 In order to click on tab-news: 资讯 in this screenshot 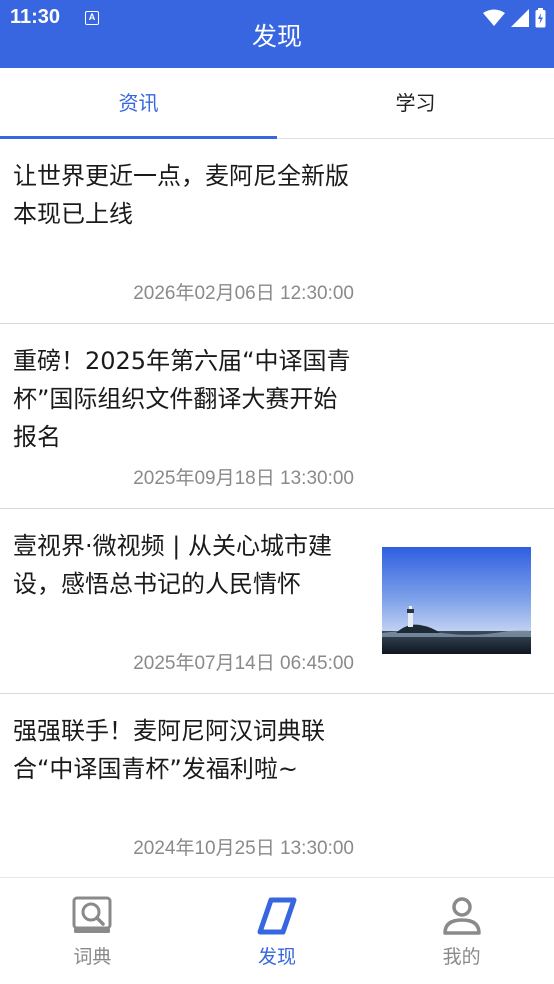, I will do `click(138, 103)`.